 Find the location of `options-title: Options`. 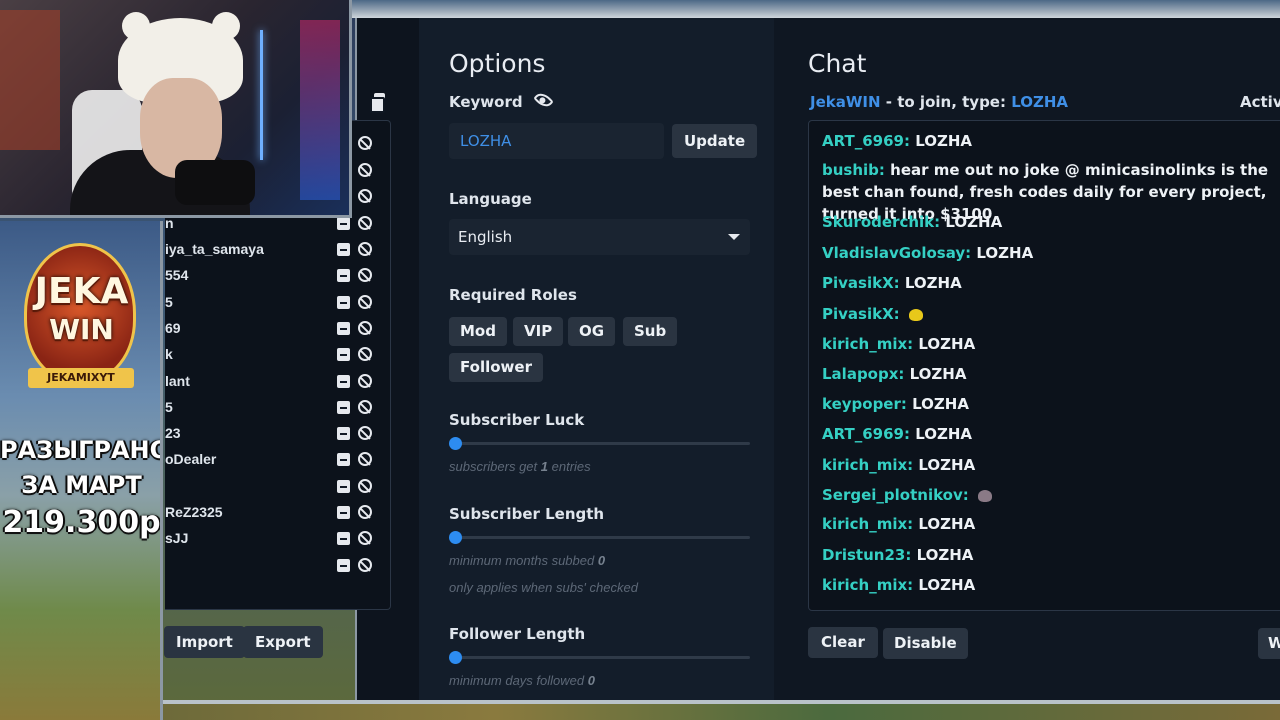

options-title: Options is located at coordinates (497, 63).